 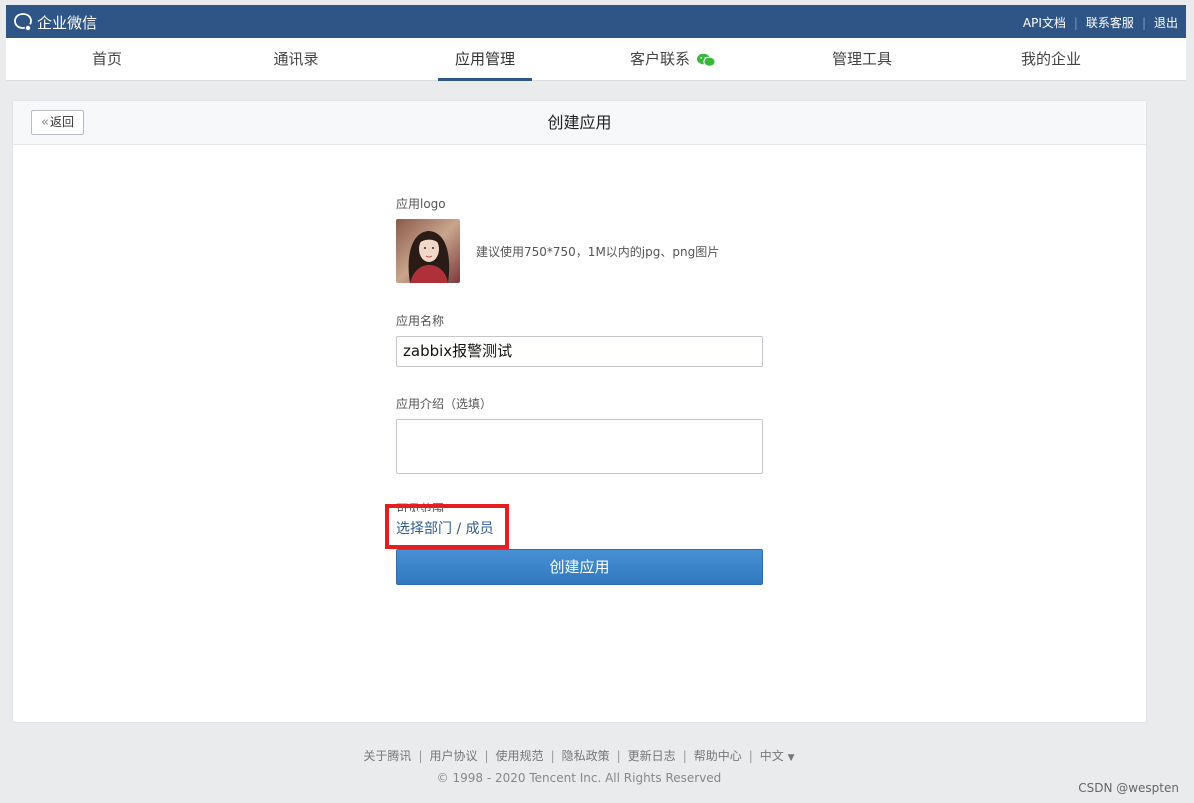 I want to click on create-app-button: 创建应用, so click(x=579, y=567).